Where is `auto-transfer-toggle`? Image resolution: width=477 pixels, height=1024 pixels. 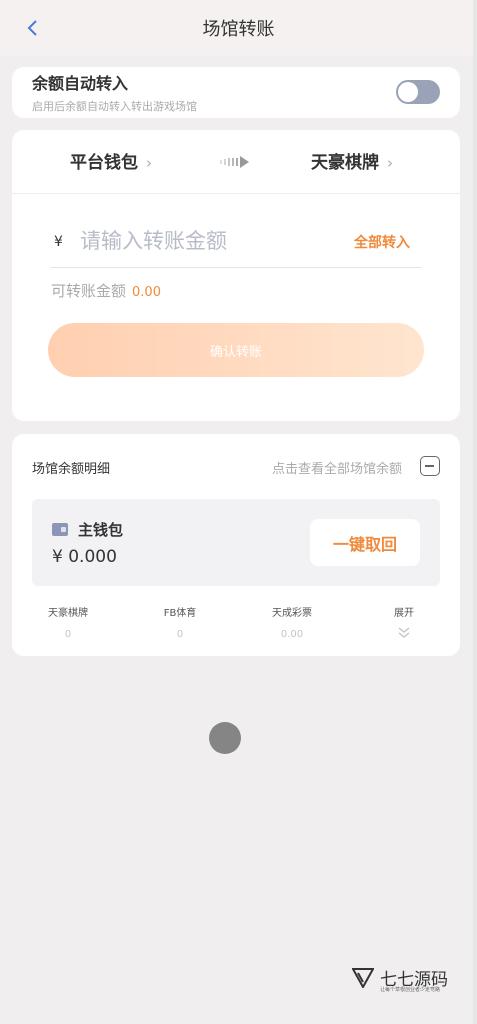 auto-transfer-toggle is located at coordinates (418, 92).